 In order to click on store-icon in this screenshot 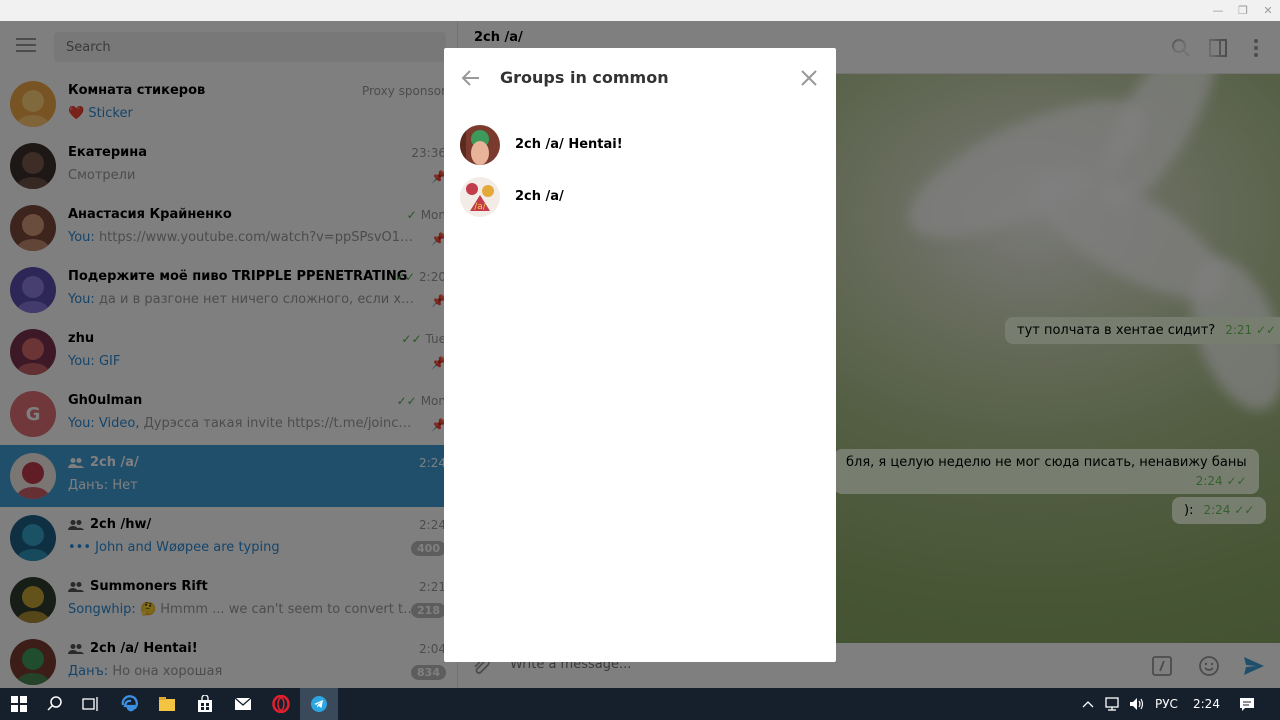, I will do `click(205, 703)`.